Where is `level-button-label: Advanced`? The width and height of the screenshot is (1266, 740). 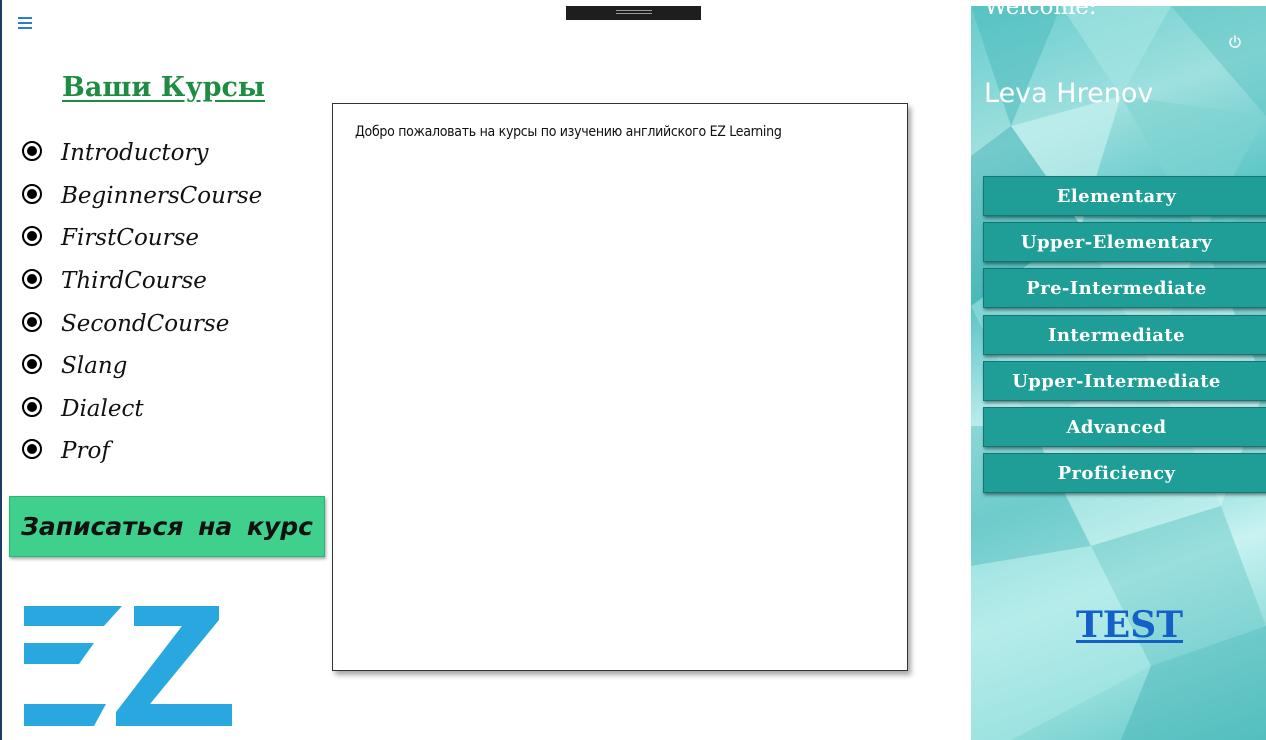 level-button-label: Advanced is located at coordinates (1116, 427).